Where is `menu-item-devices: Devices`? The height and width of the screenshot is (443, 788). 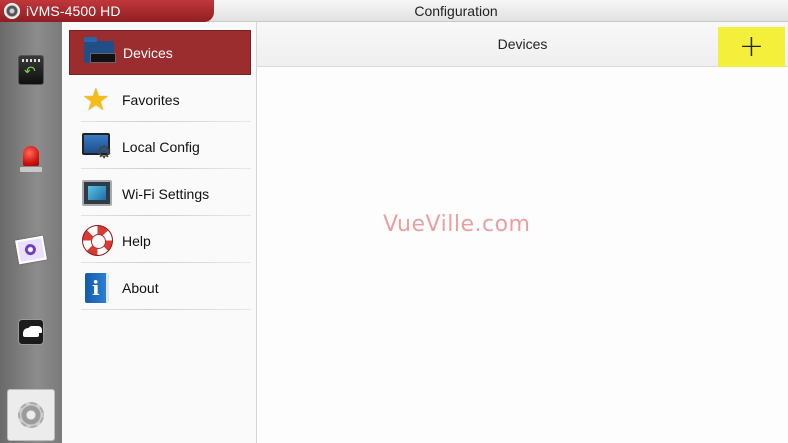 menu-item-devices: Devices is located at coordinates (160, 52).